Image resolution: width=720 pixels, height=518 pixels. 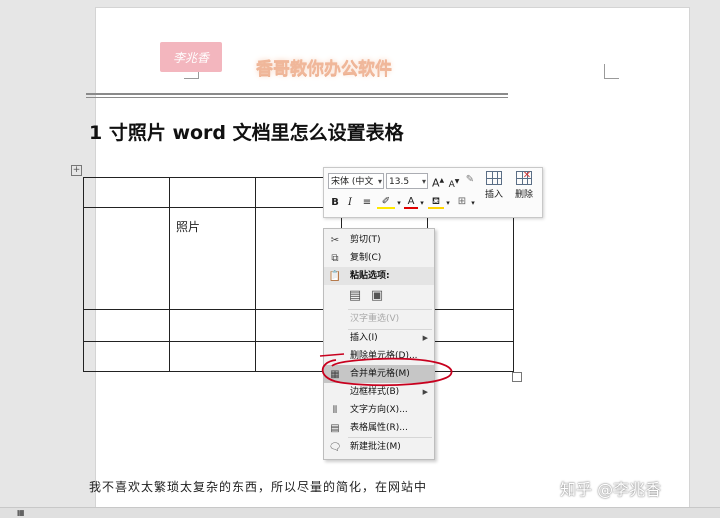 I want to click on text-direction-icon: ⫴, so click(x=335, y=410).